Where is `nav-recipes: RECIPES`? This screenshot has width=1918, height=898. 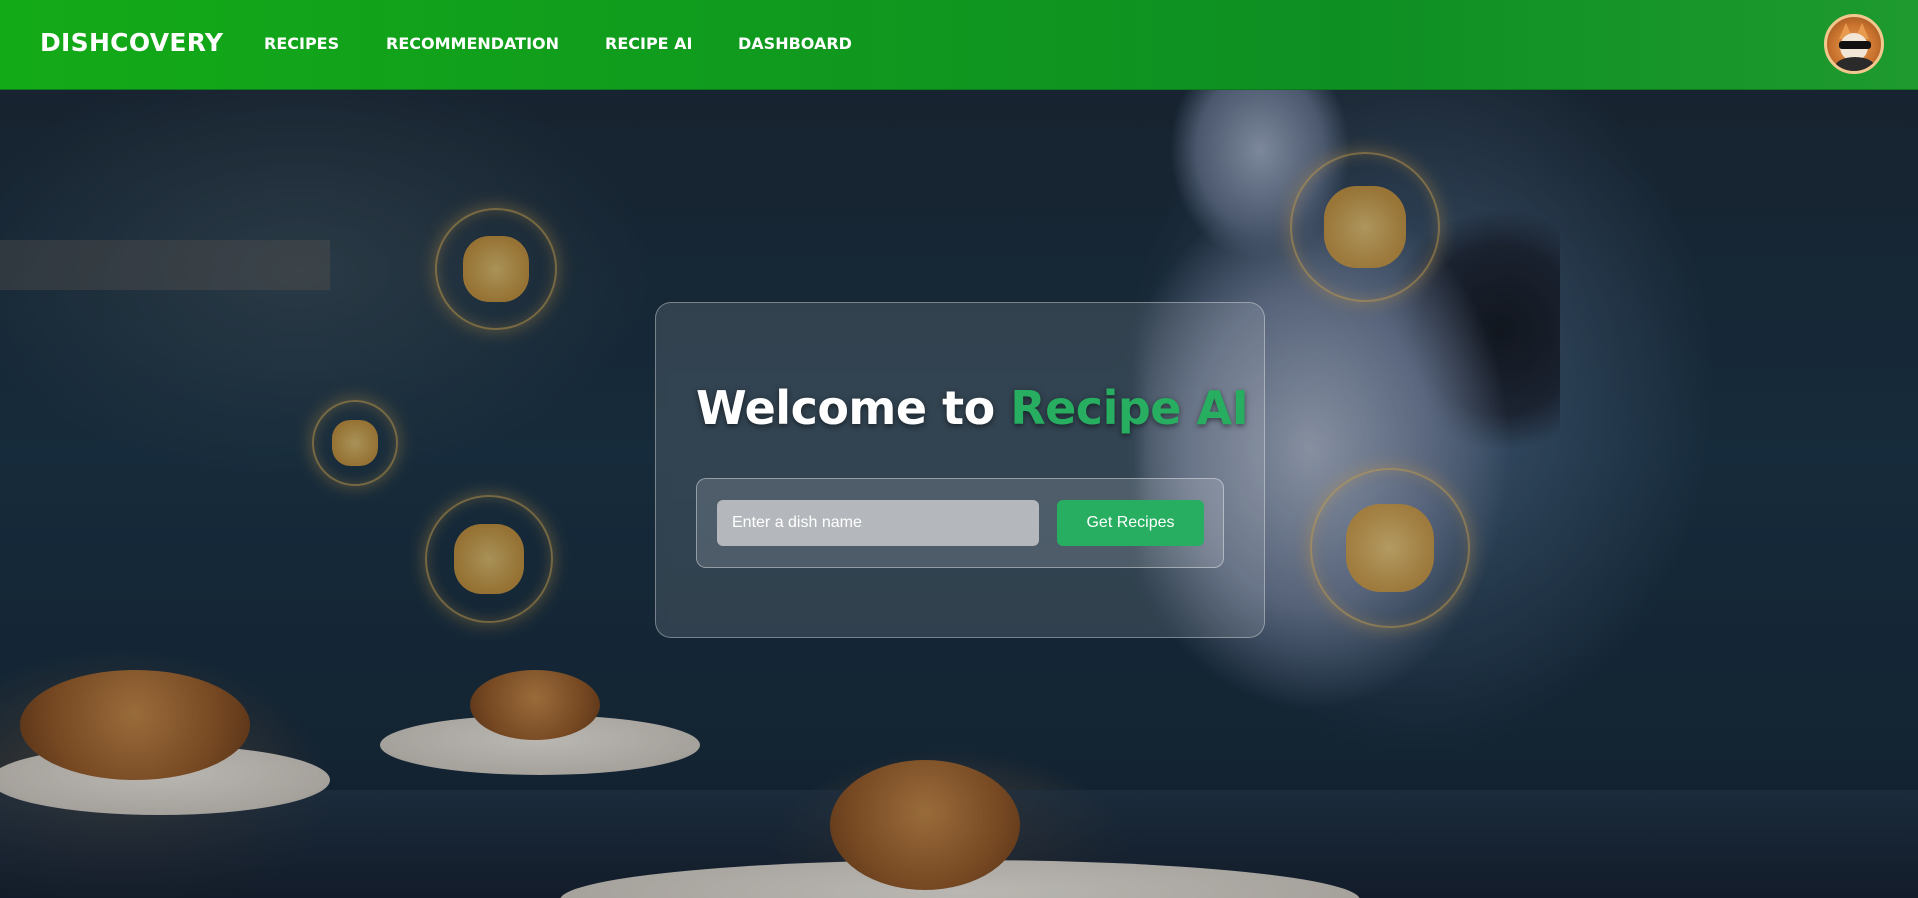
nav-recipes: RECIPES is located at coordinates (301, 43).